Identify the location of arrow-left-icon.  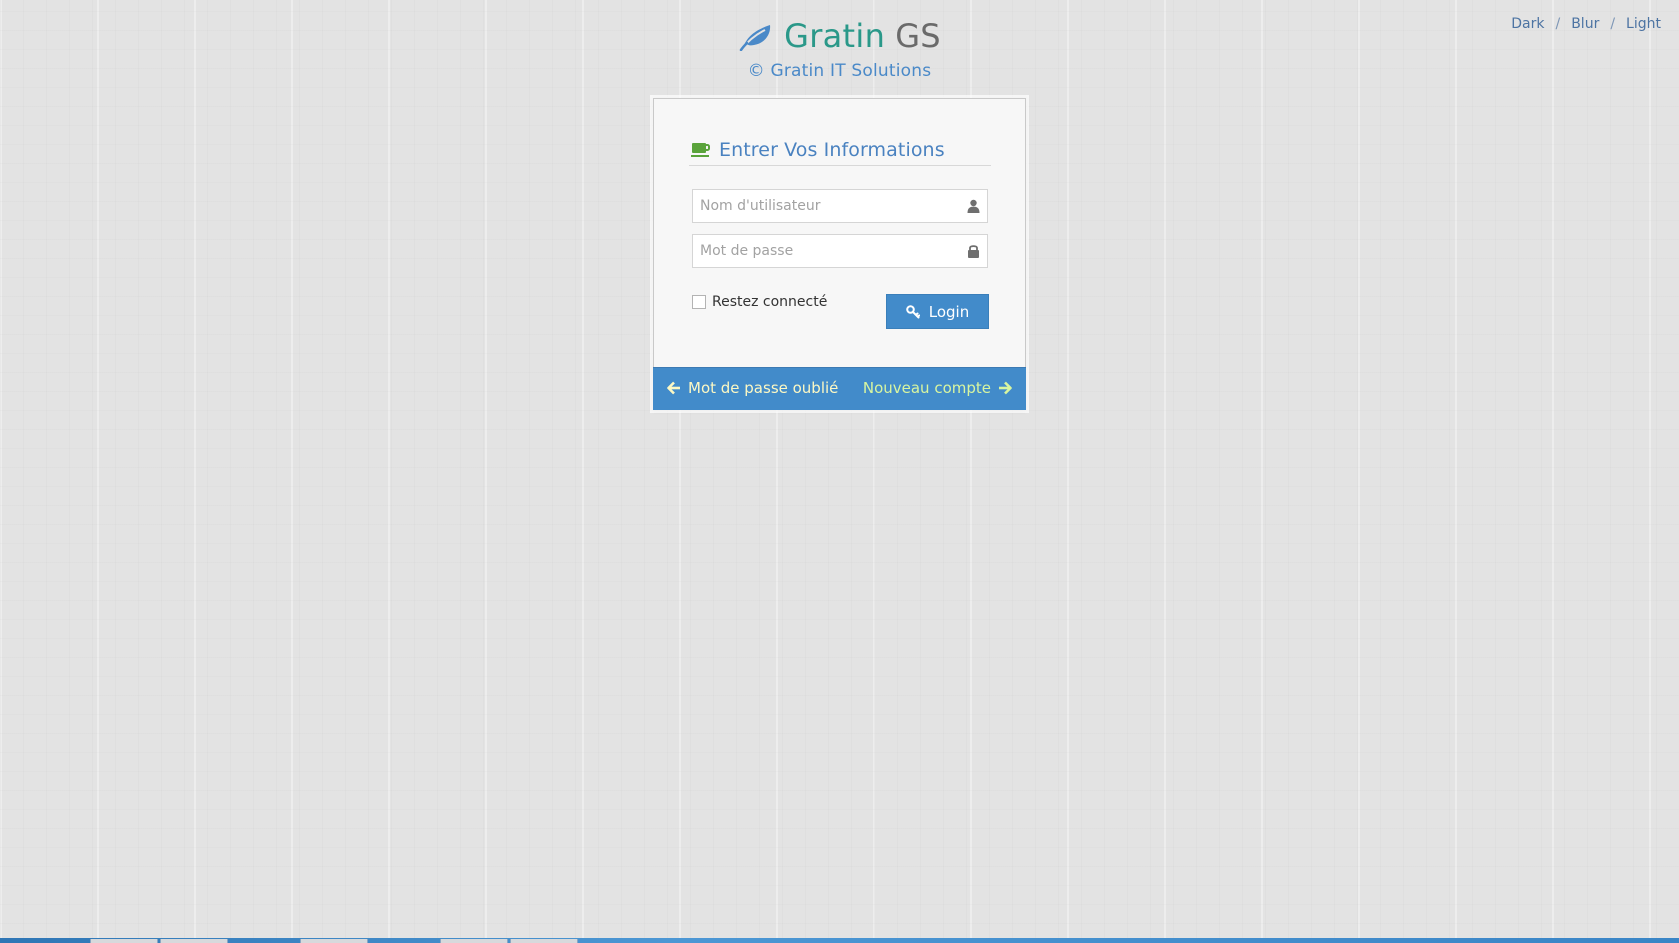
(673, 388).